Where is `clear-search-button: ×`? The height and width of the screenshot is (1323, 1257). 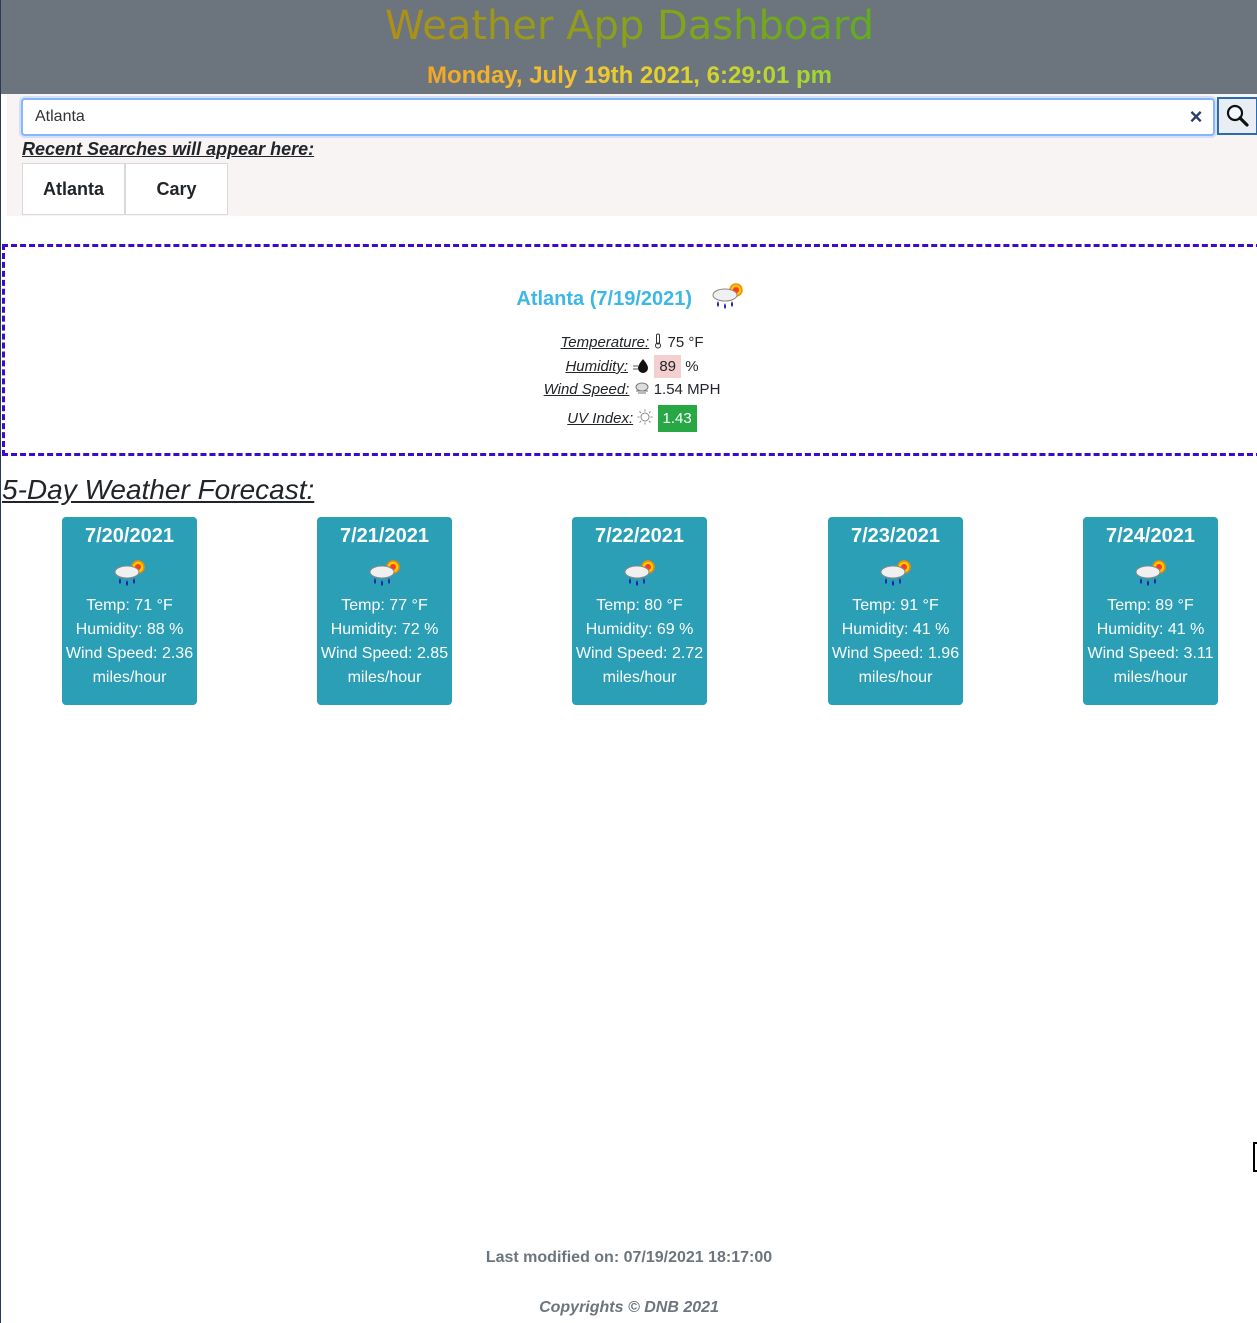 clear-search-button: × is located at coordinates (1196, 117).